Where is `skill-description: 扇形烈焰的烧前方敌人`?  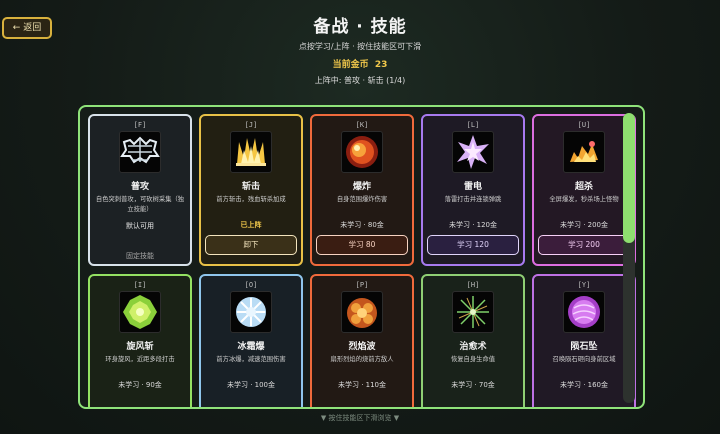 skill-description: 扇形烈焰的烧前方敌人 is located at coordinates (362, 359).